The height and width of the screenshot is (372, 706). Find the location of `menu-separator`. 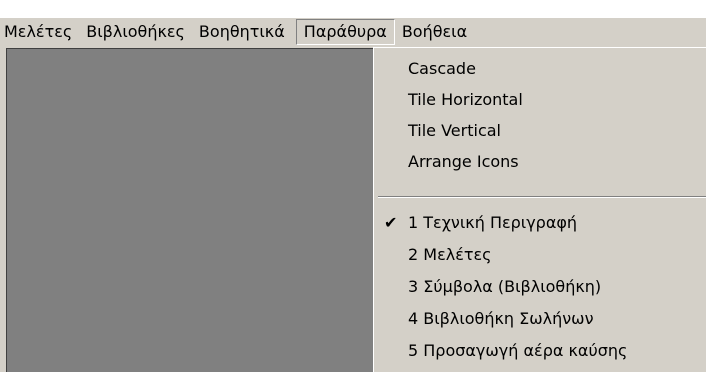

menu-separator is located at coordinates (542, 197).